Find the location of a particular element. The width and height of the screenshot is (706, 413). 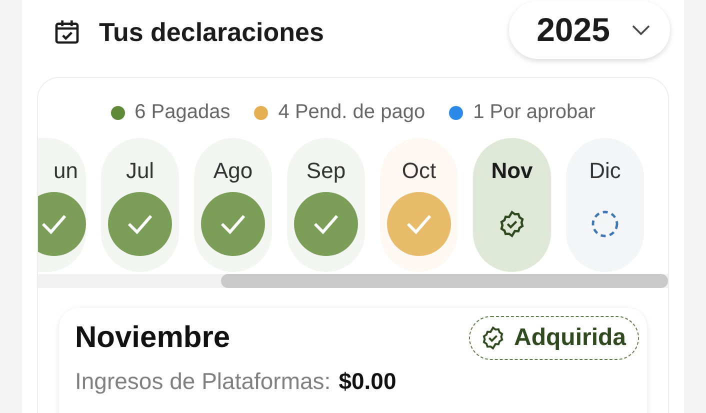

legend-label: 4 Pend. de pago is located at coordinates (352, 112).